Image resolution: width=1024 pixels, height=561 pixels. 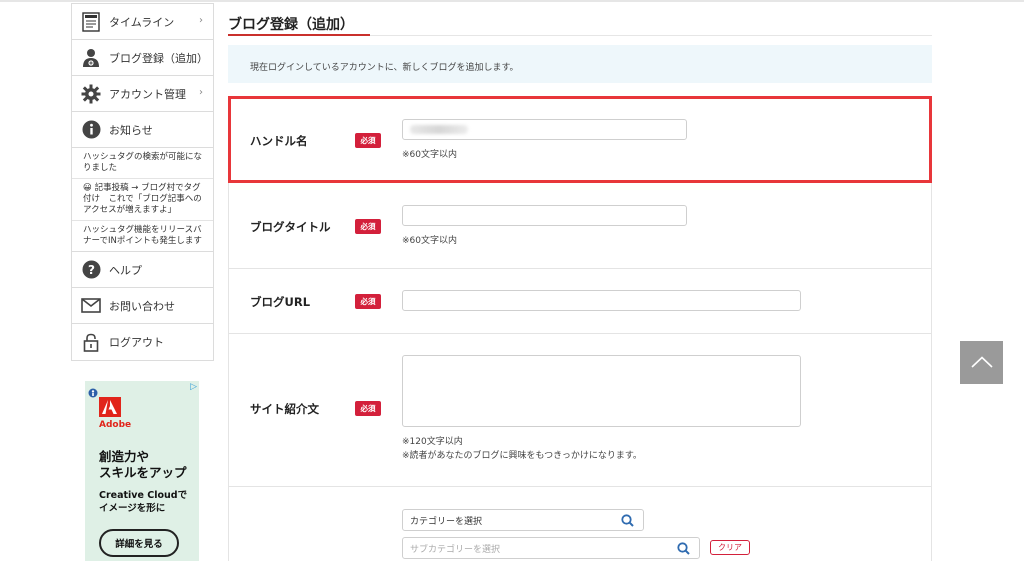 I want to click on category-select: カテゴリーを選択, so click(x=523, y=520).